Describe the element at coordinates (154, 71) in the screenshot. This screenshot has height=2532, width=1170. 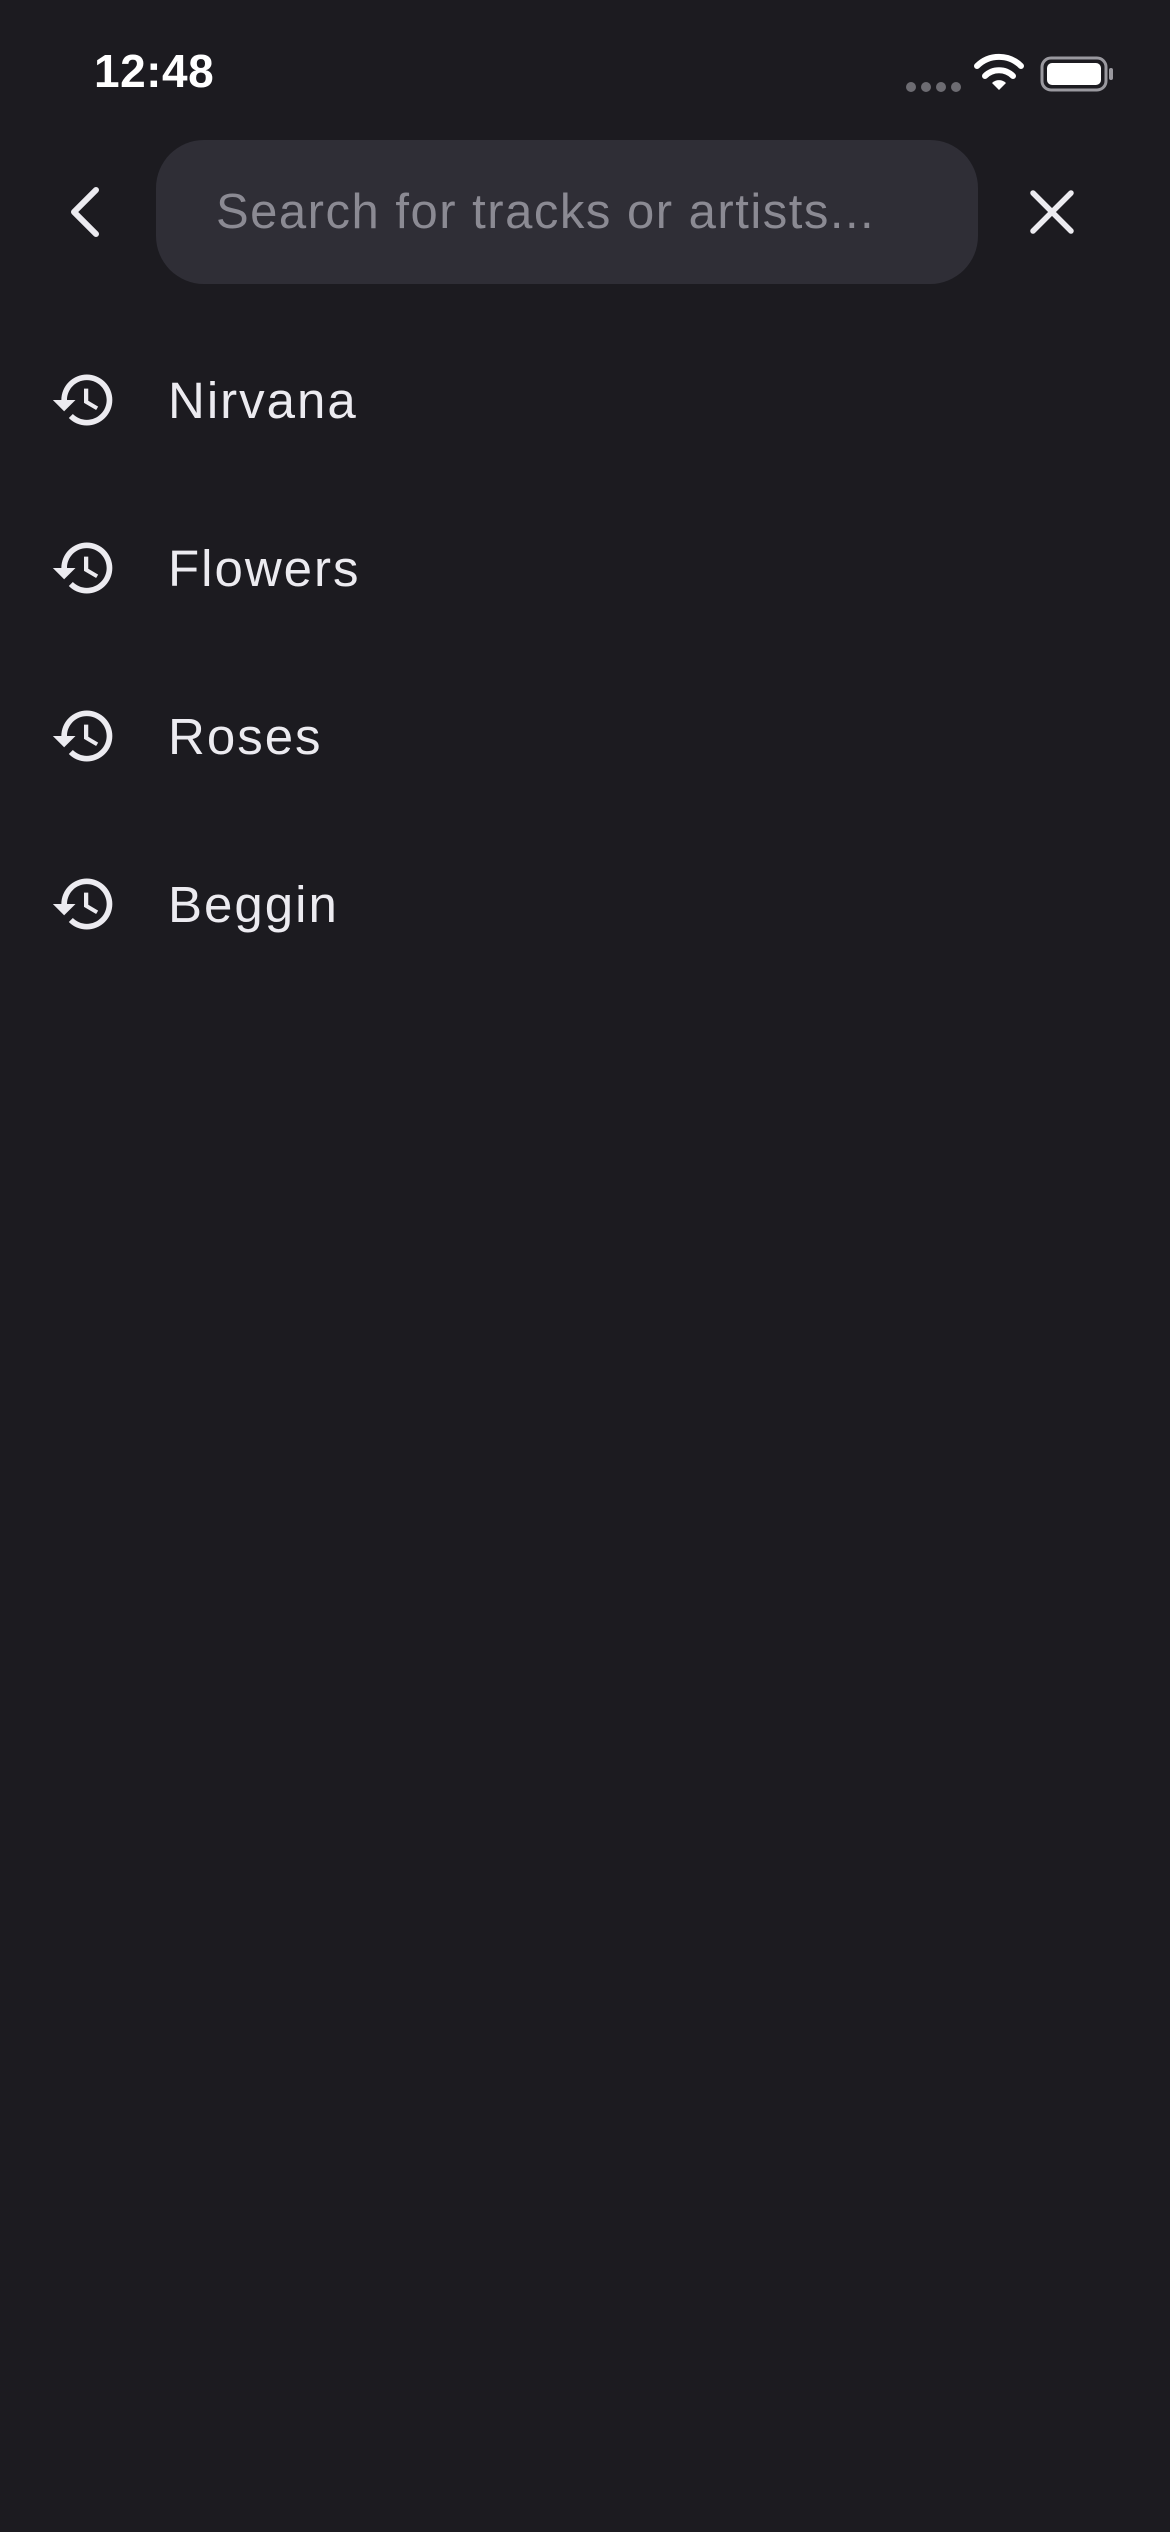
I see `status-time: 12:48` at that location.